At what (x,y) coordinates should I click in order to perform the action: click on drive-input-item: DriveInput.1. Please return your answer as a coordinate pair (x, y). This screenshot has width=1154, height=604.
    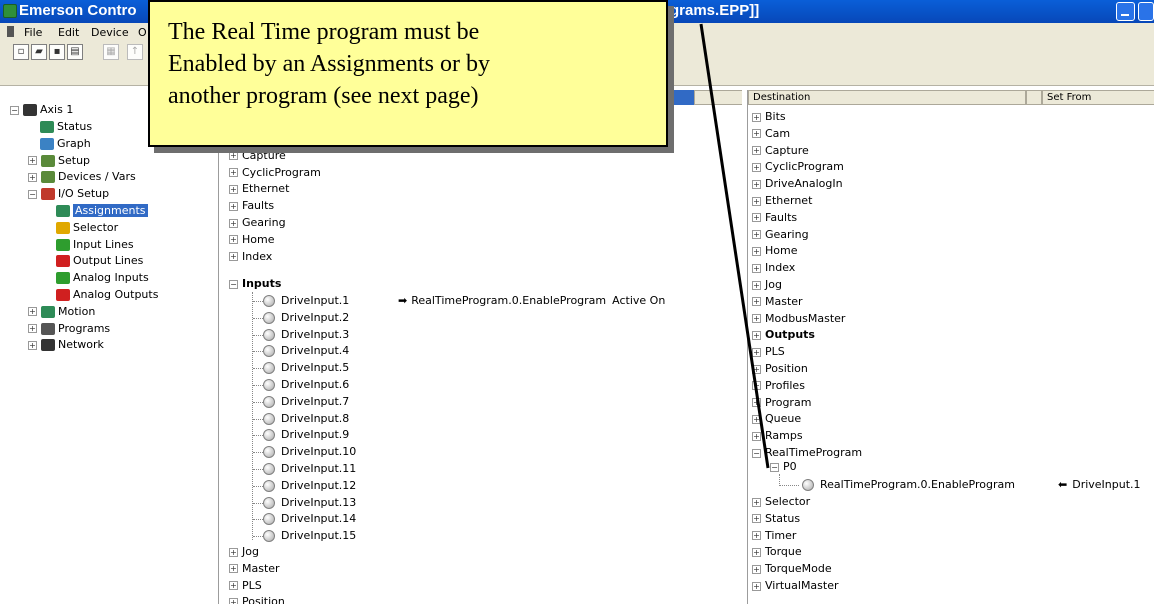
    Looking at the image, I should click on (306, 301).